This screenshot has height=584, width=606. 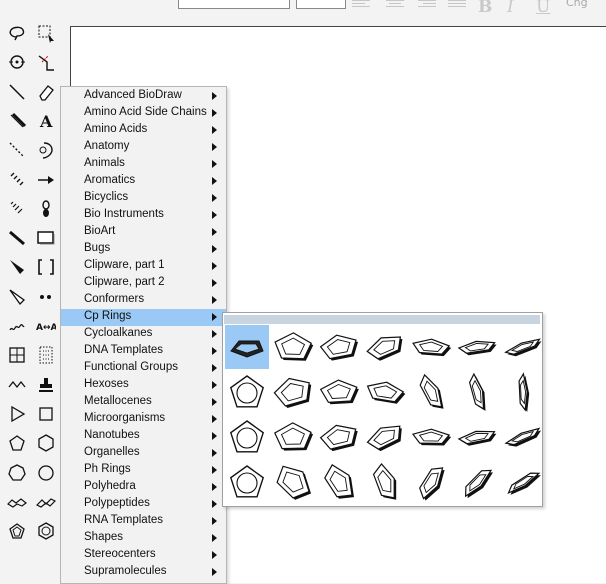 What do you see at coordinates (46, 62) in the screenshot?
I see `bond-select-icon` at bounding box center [46, 62].